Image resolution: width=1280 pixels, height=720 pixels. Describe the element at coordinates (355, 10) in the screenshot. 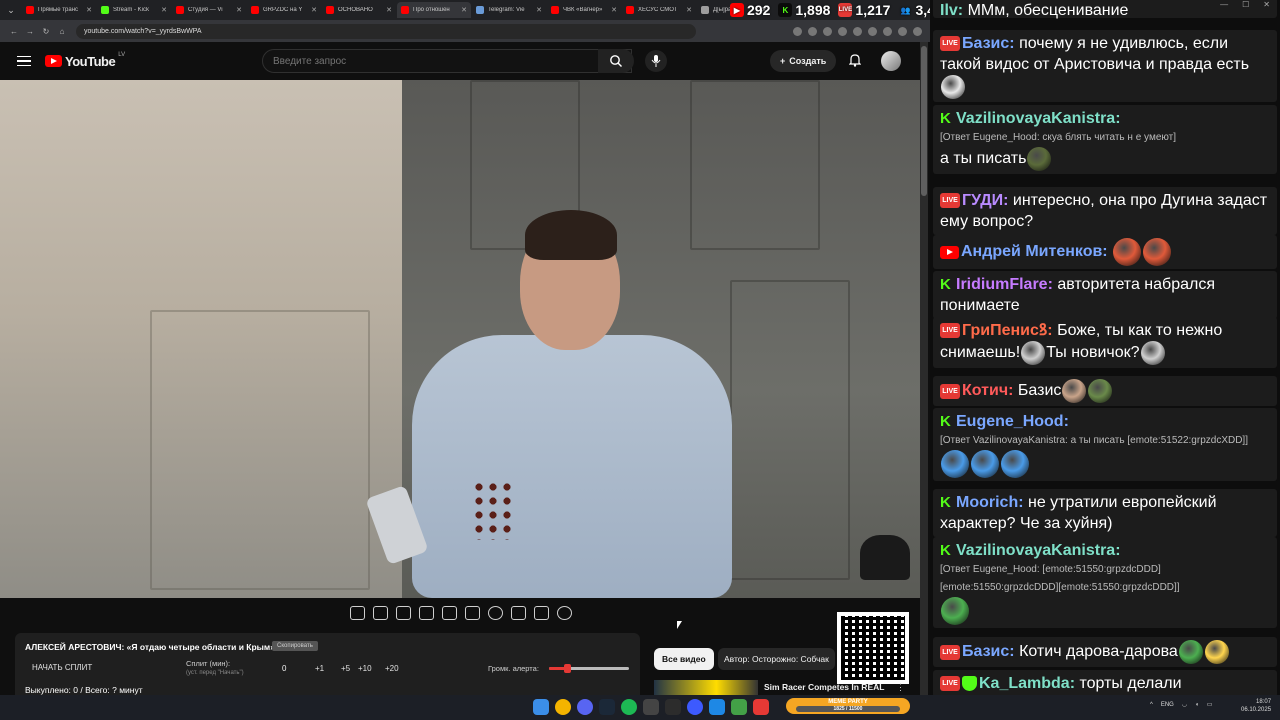

I see `tab-title: ОСНОВАНО` at that location.